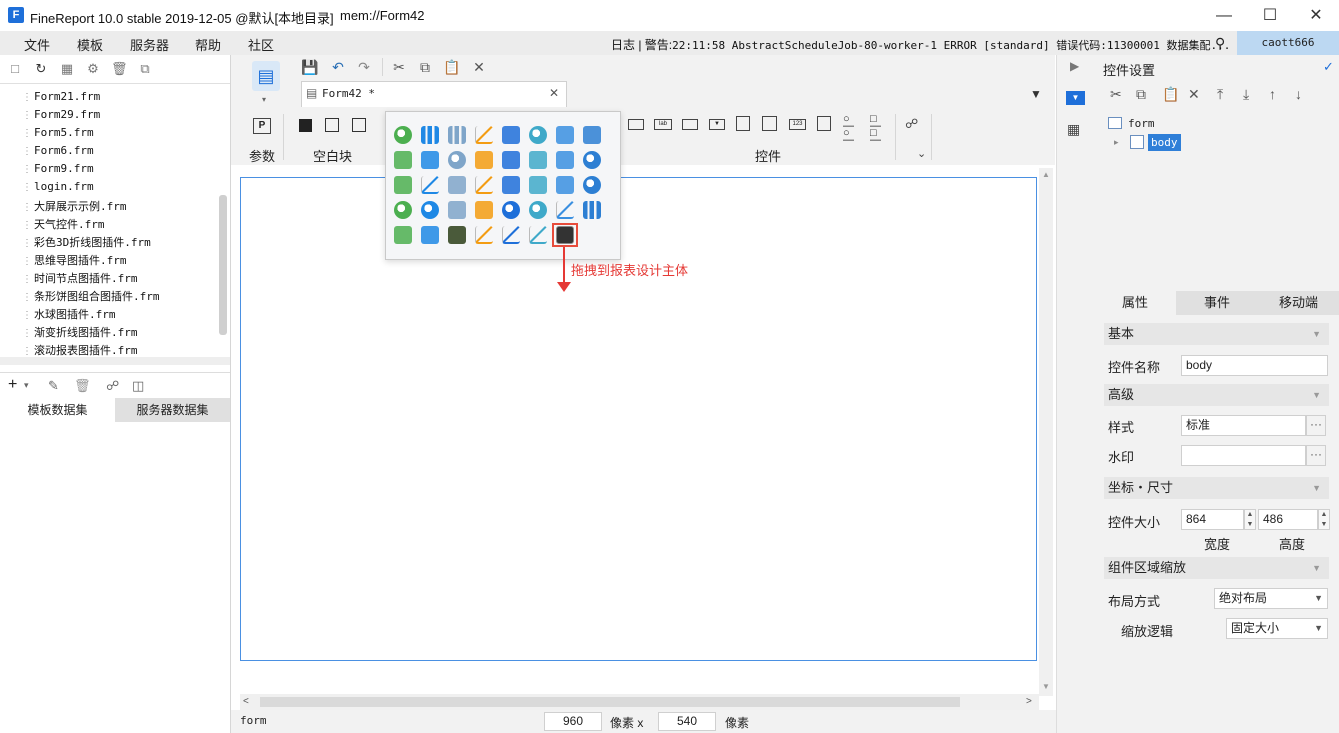 The height and width of the screenshot is (733, 1339). I want to click on file-item: ⋮ Form5.frm, so click(58, 135).